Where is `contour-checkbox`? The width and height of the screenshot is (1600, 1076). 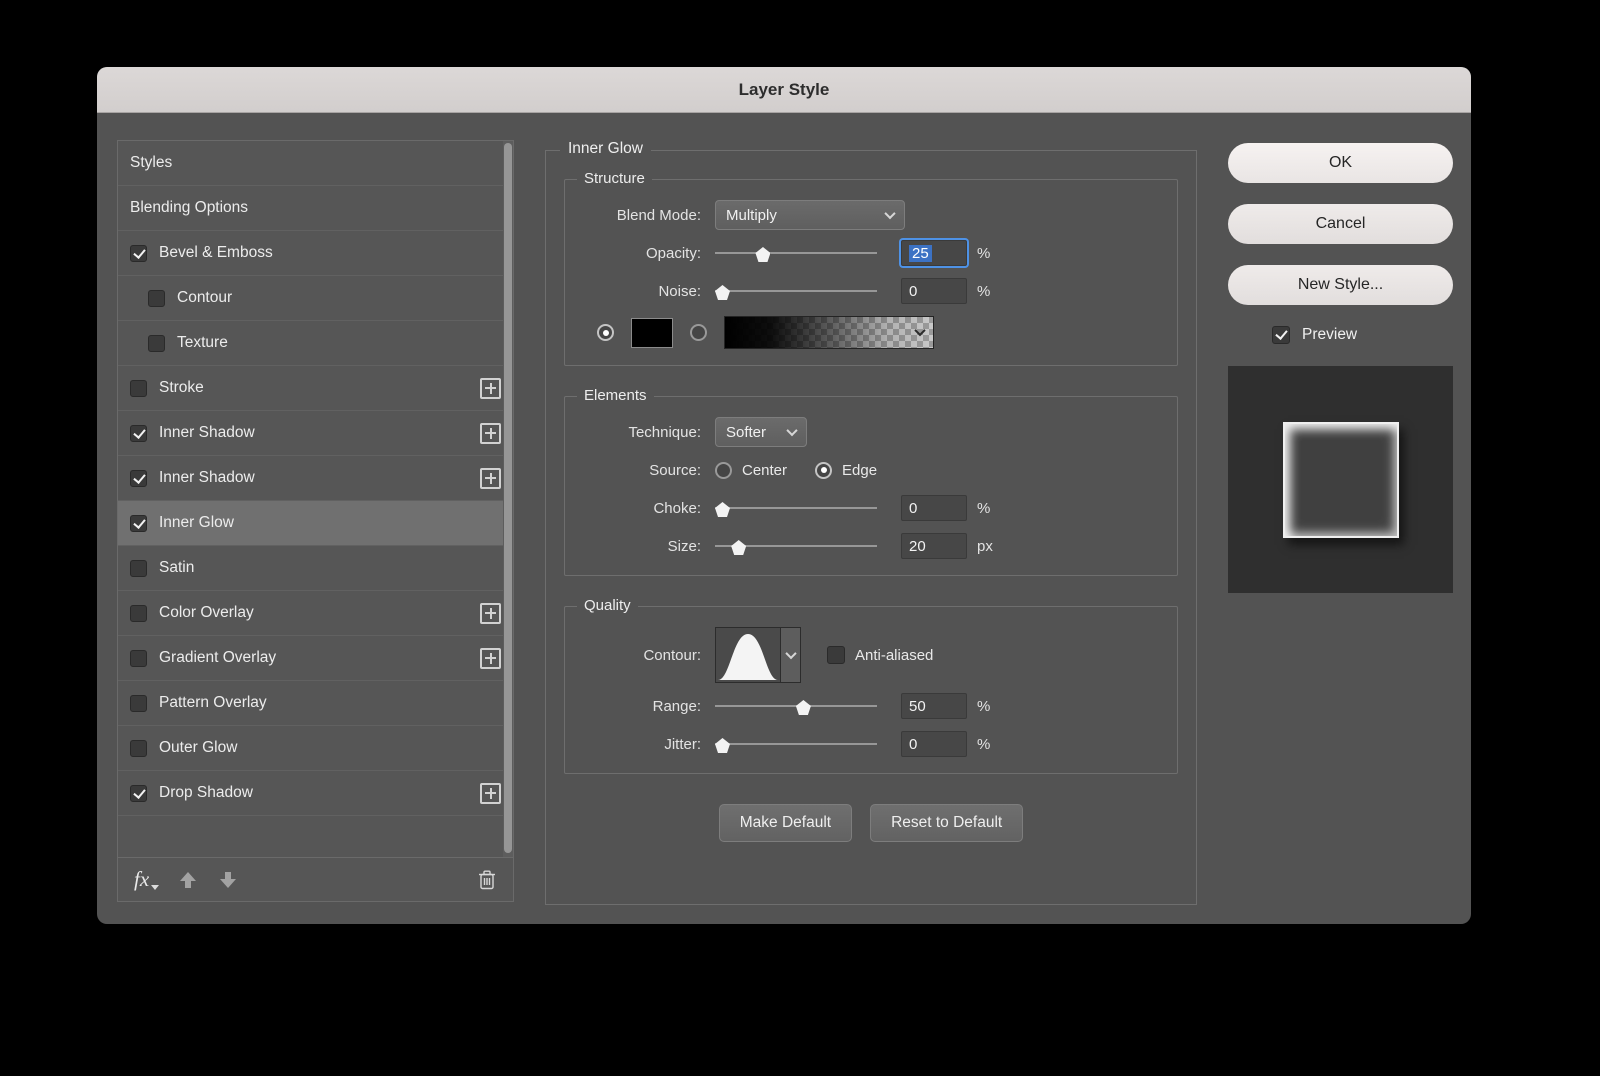
contour-checkbox is located at coordinates (156, 298).